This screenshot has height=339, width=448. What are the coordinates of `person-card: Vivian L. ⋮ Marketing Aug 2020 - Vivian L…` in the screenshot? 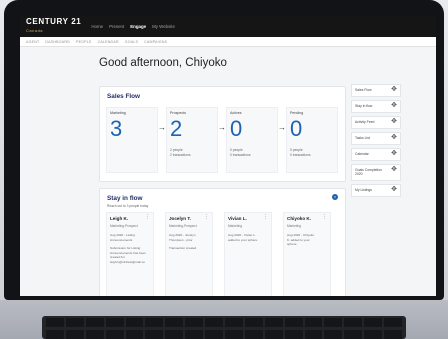 It's located at (248, 254).